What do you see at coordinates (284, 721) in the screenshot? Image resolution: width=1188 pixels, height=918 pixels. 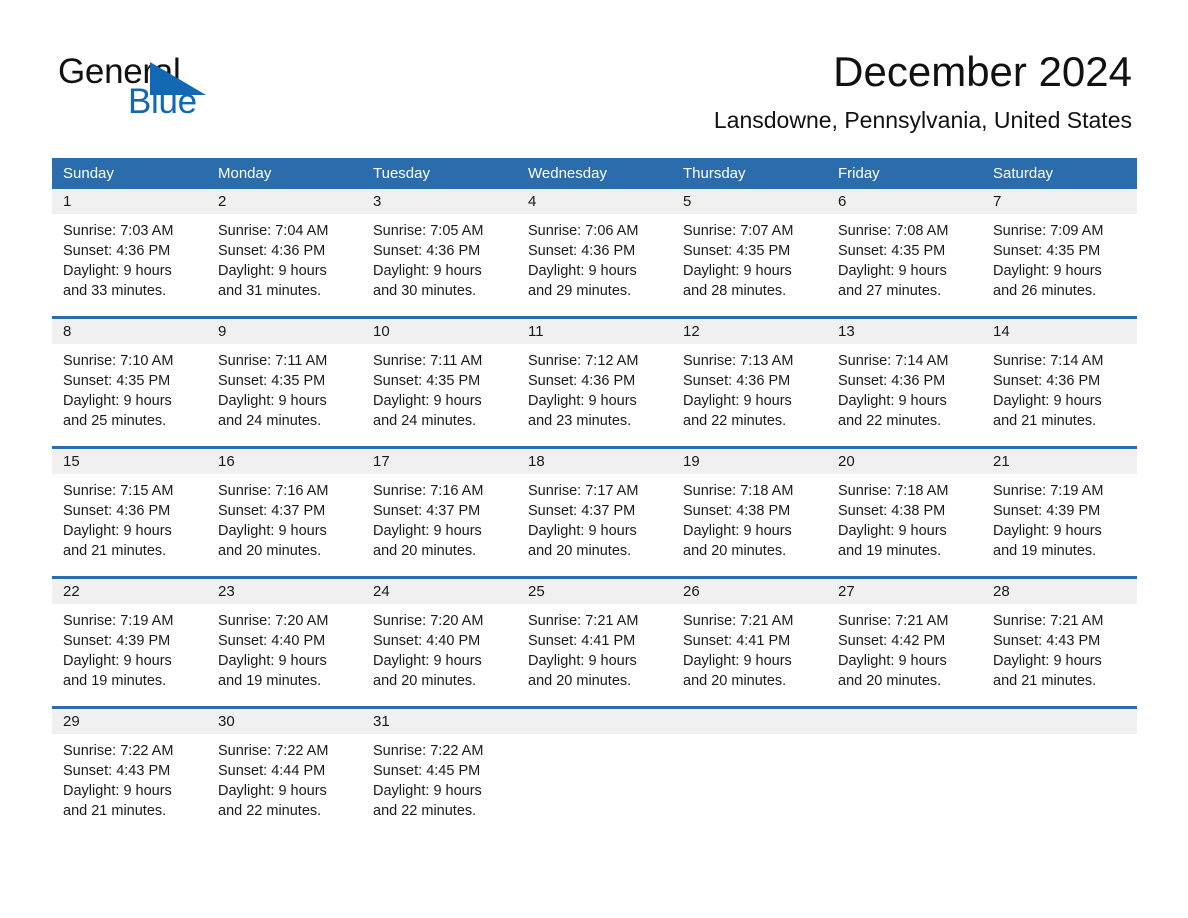 I see `day-number: 30` at bounding box center [284, 721].